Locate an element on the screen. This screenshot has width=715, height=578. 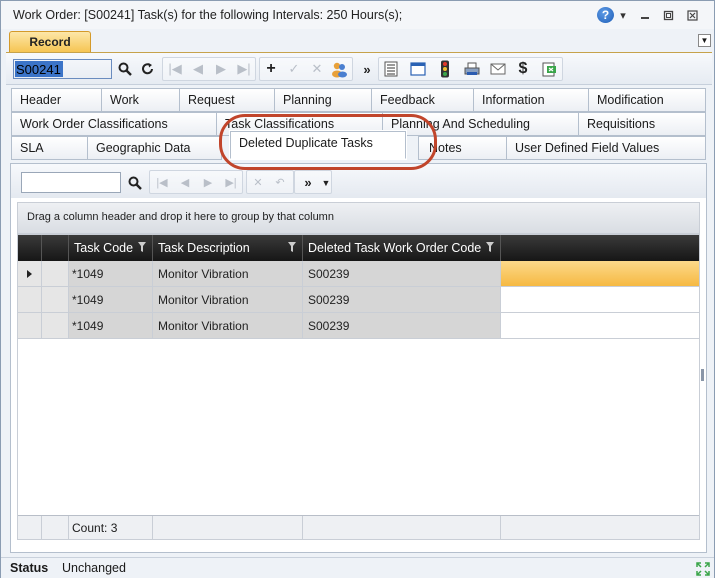
dropdown-icon: ▾ is located at coordinates (623, 15).